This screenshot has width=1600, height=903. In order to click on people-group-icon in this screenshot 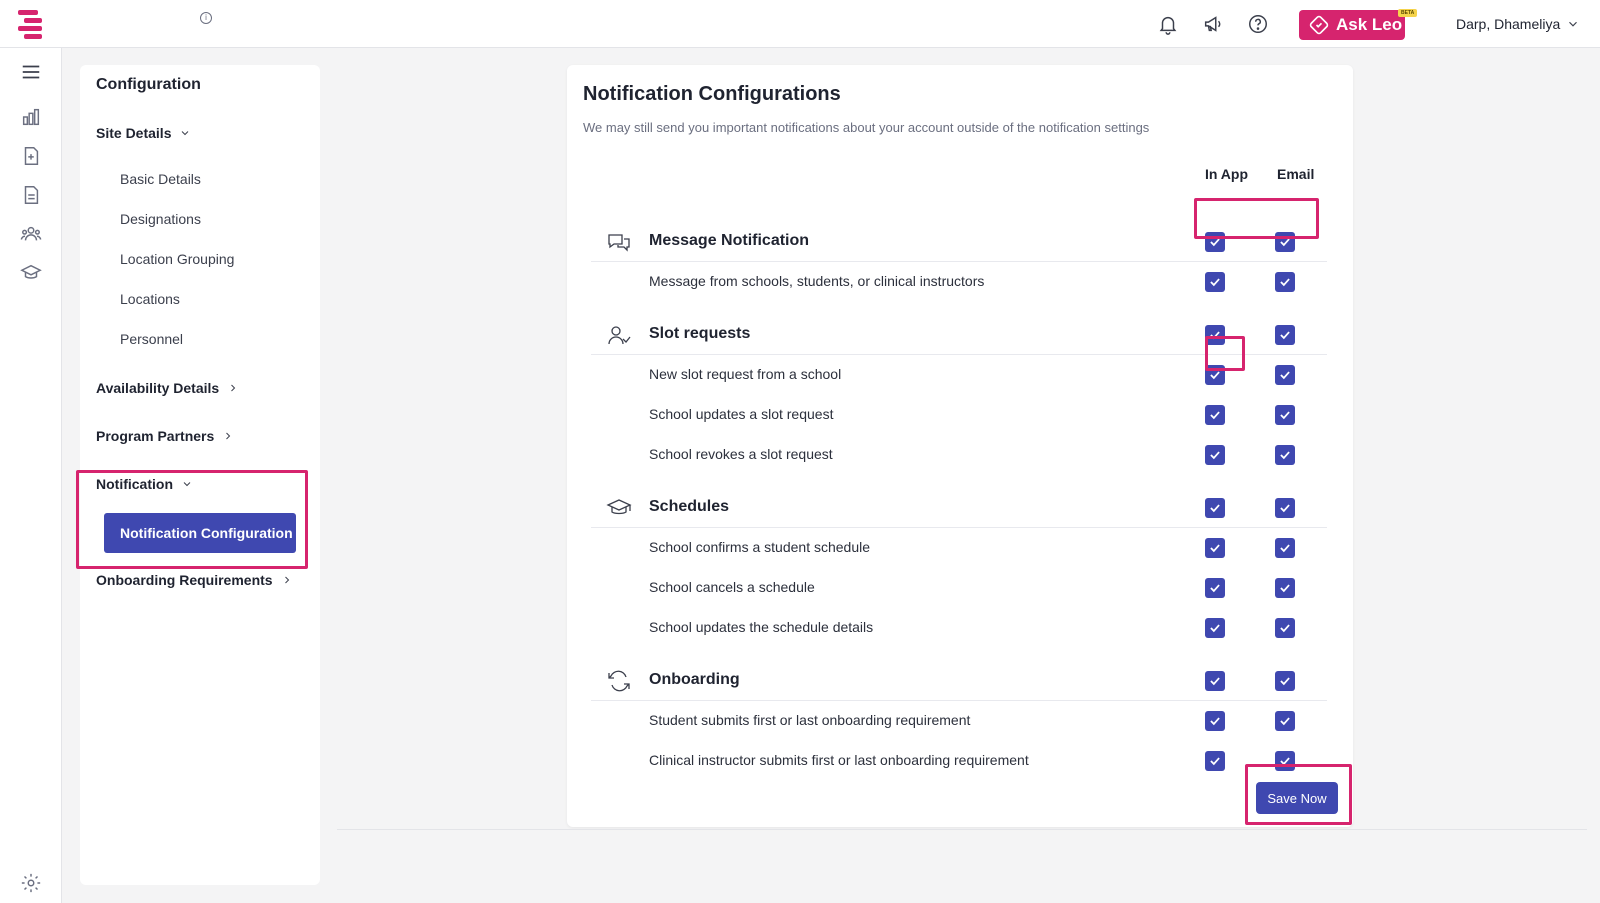, I will do `click(31, 234)`.